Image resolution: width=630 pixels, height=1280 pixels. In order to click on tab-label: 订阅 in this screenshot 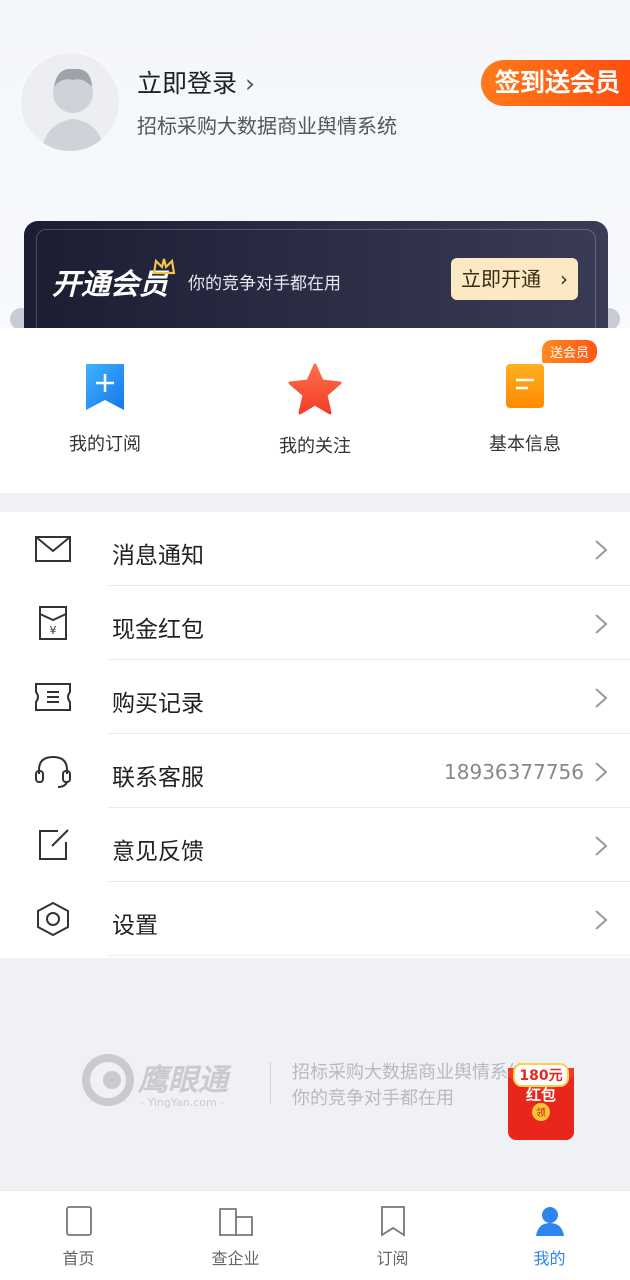, I will do `click(392, 1258)`.